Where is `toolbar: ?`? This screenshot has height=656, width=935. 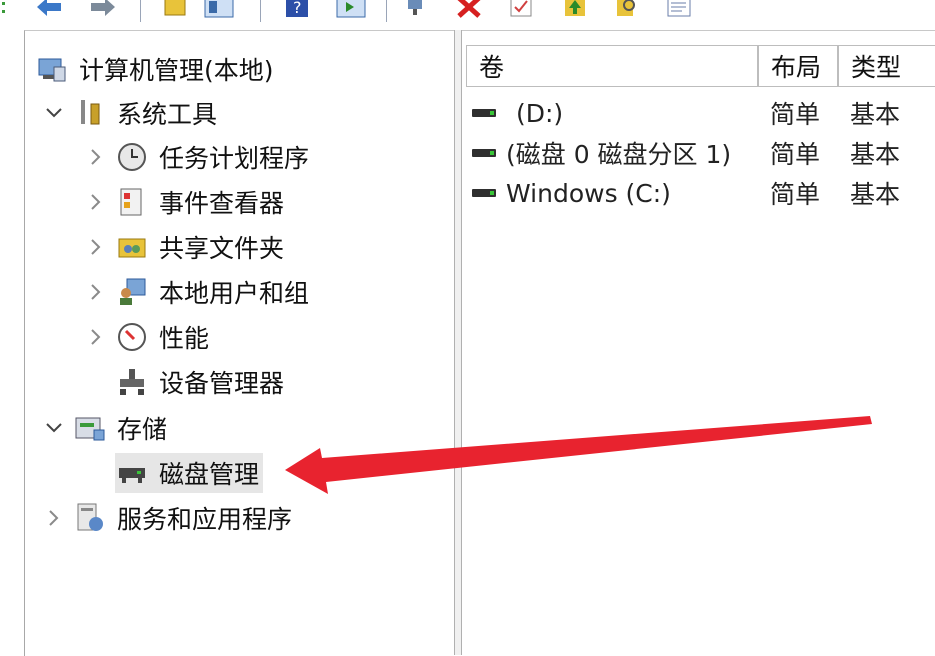 toolbar: ? is located at coordinates (467, 15).